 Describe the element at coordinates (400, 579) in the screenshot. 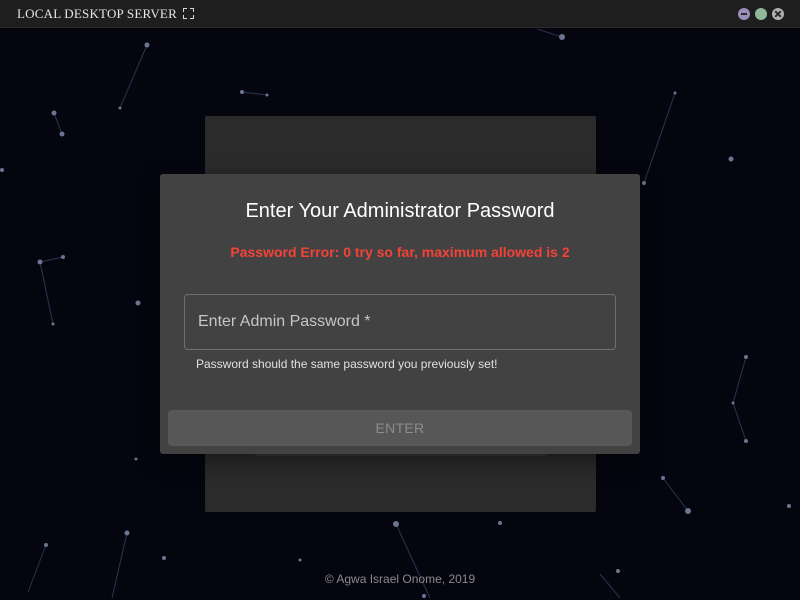

I see `copyright-footer: © Agwa Israel Onome, 2019` at that location.